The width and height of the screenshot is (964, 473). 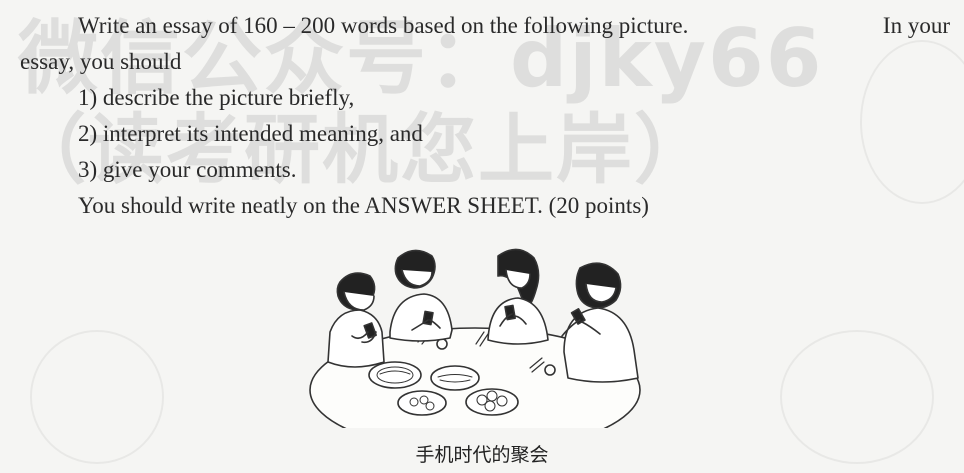 I want to click on plate, so click(x=455, y=378).